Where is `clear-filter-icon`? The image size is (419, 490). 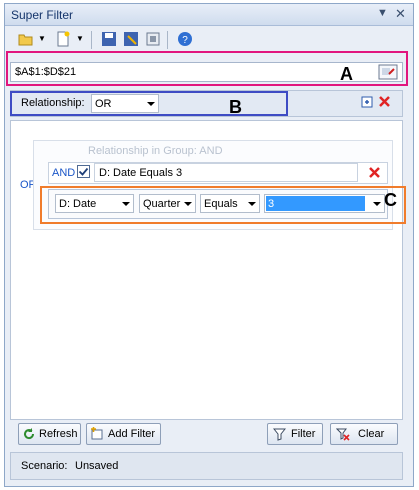 clear-filter-icon is located at coordinates (343, 434).